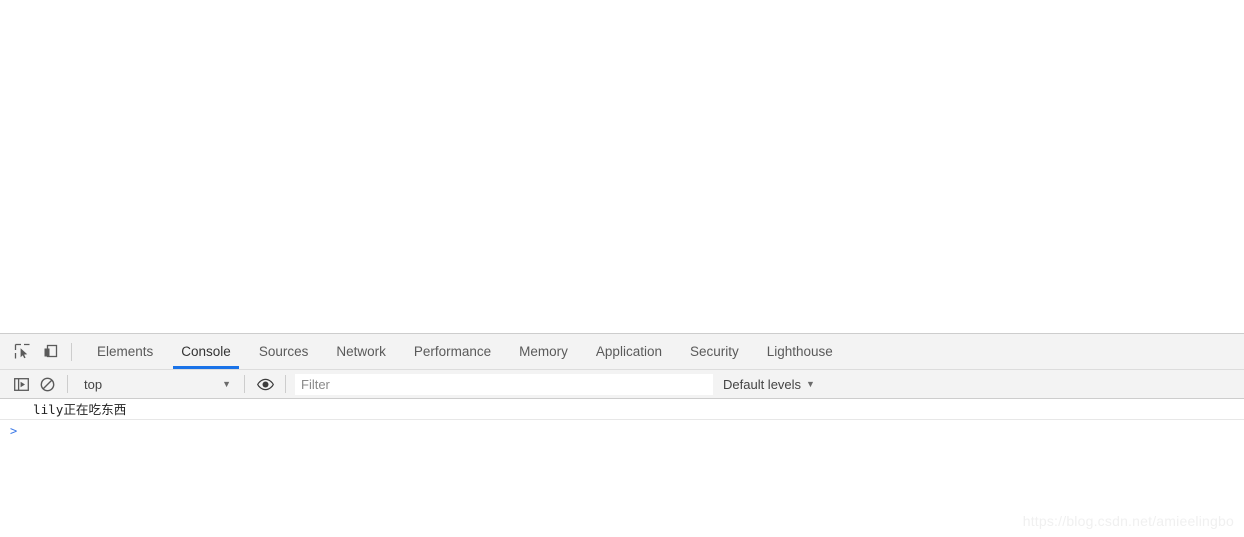 This screenshot has width=1244, height=537. I want to click on tab-label: Network, so click(361, 351).